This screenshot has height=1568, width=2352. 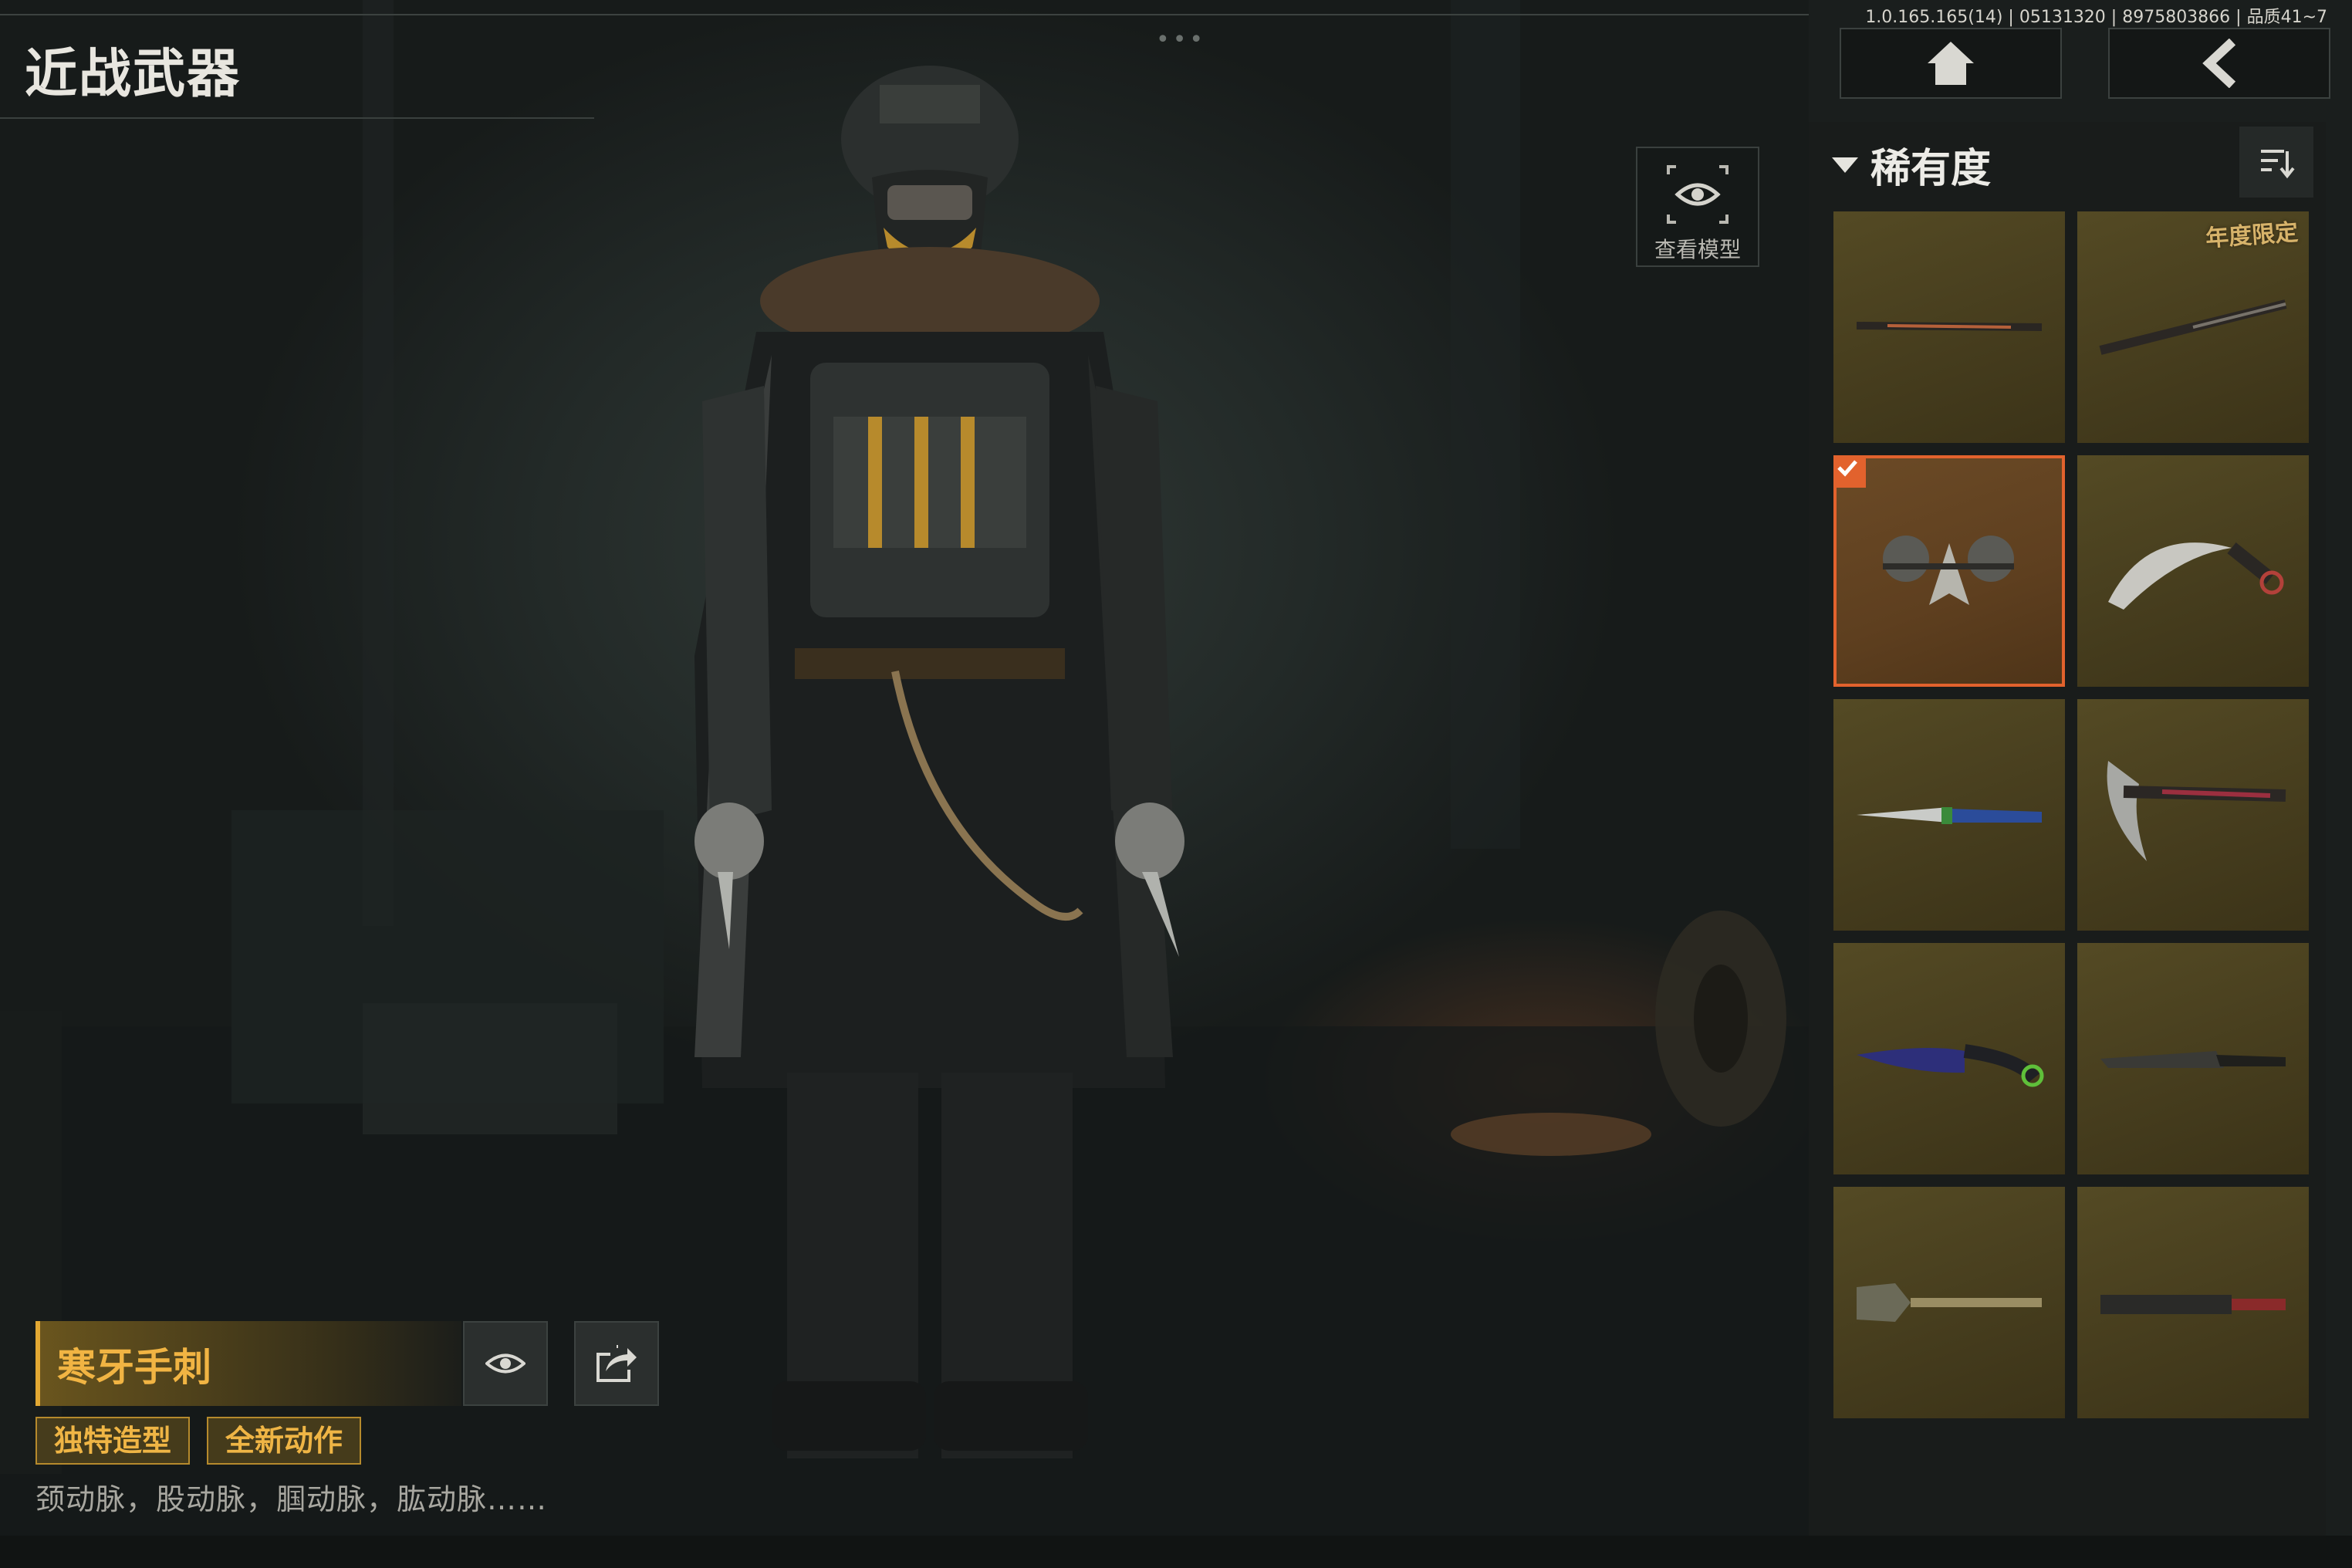 I want to click on selected-weapon-name-bar: 寒牙手刺, so click(x=248, y=1363).